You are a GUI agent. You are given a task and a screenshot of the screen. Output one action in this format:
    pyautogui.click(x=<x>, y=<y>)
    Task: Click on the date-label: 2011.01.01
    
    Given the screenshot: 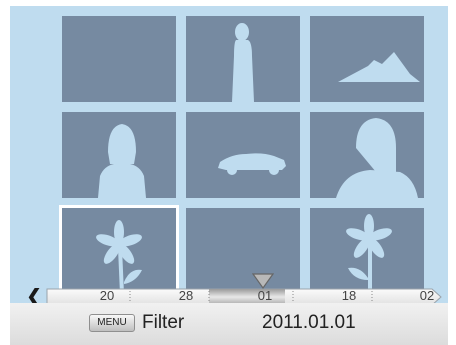 What is the action you would take?
    pyautogui.click(x=309, y=322)
    